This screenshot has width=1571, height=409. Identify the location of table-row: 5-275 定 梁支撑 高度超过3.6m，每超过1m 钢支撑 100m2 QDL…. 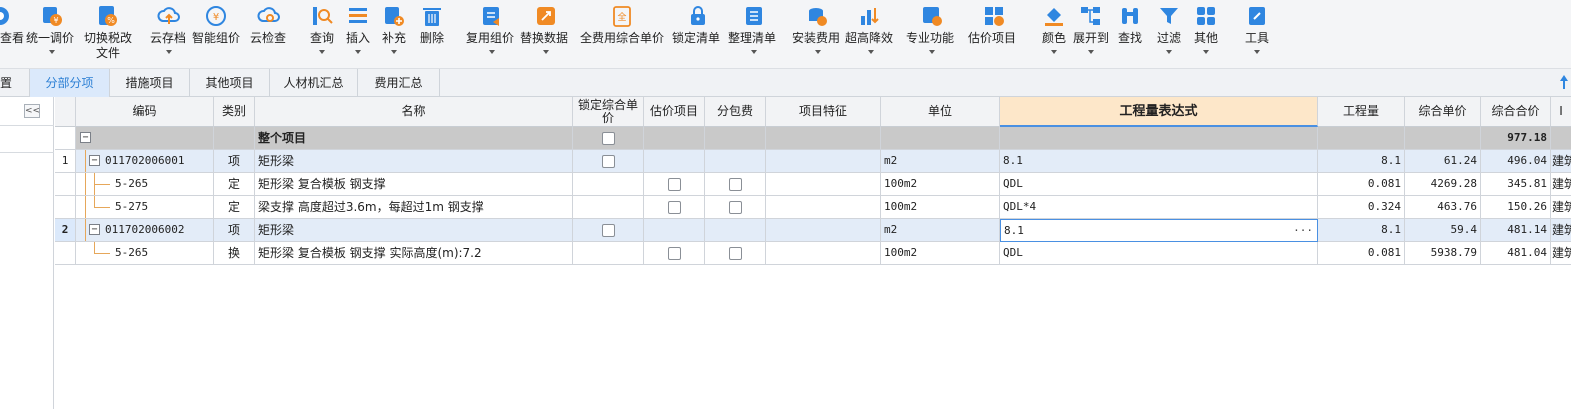
(813, 207).